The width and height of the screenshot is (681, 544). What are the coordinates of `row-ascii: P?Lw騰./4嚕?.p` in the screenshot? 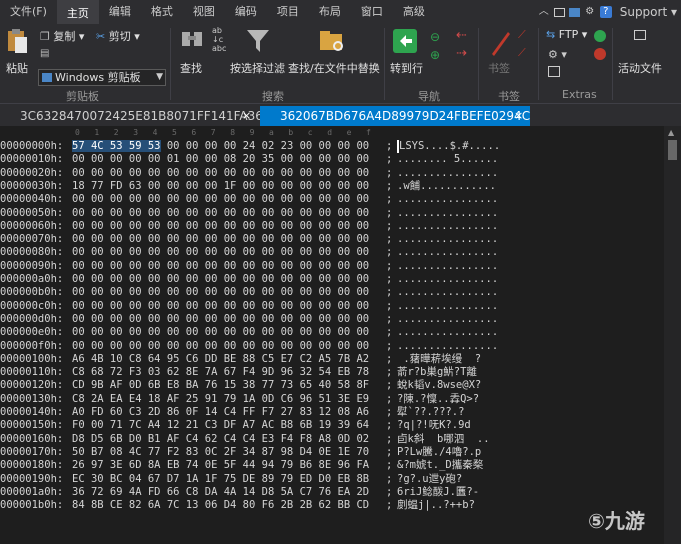 It's located at (439, 452).